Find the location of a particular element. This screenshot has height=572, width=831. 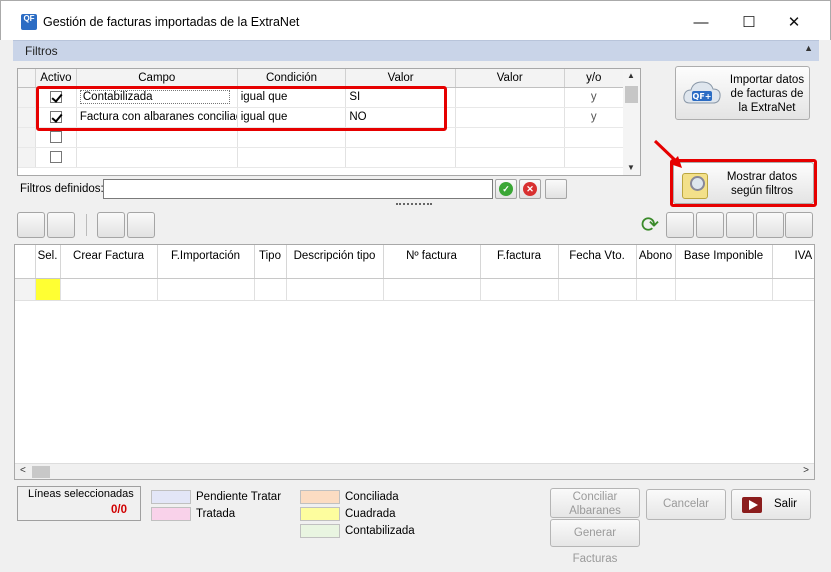

defined-filters-label: Filtros definidos: is located at coordinates (62, 189).